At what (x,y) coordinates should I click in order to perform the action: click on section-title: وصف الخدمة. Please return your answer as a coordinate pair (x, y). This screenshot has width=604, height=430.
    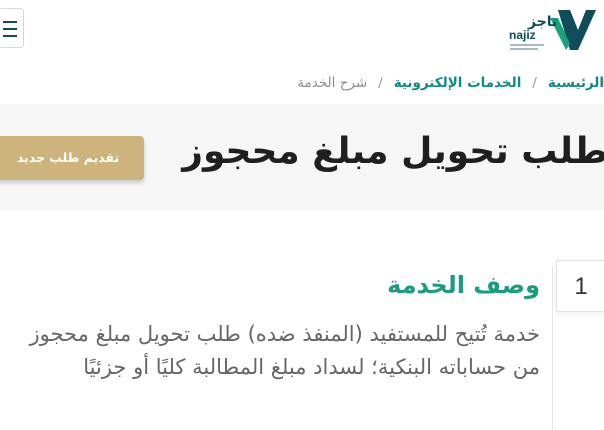
    Looking at the image, I should click on (463, 285).